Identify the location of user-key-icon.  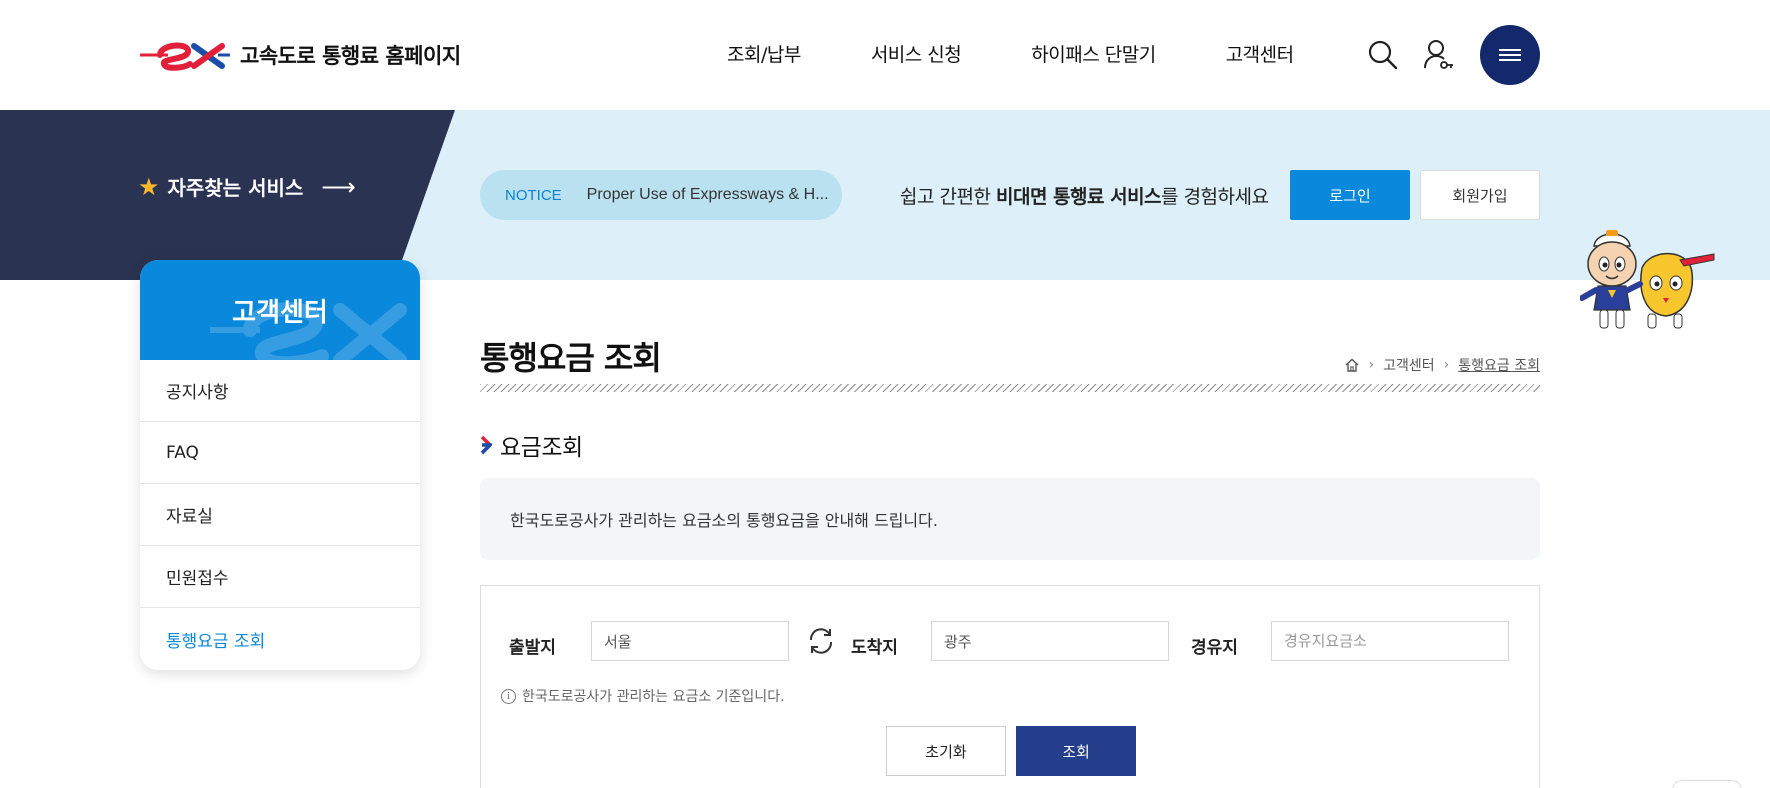
(1438, 55).